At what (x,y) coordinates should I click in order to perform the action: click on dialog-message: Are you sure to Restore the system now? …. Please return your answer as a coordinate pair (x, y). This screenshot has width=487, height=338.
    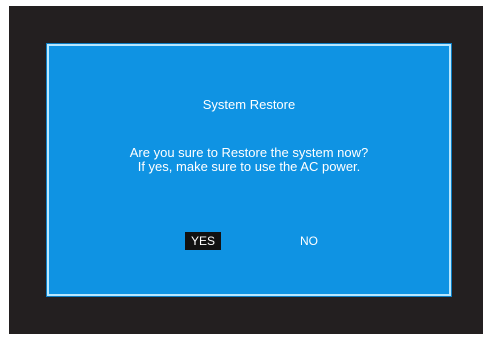
    Looking at the image, I should click on (249, 160).